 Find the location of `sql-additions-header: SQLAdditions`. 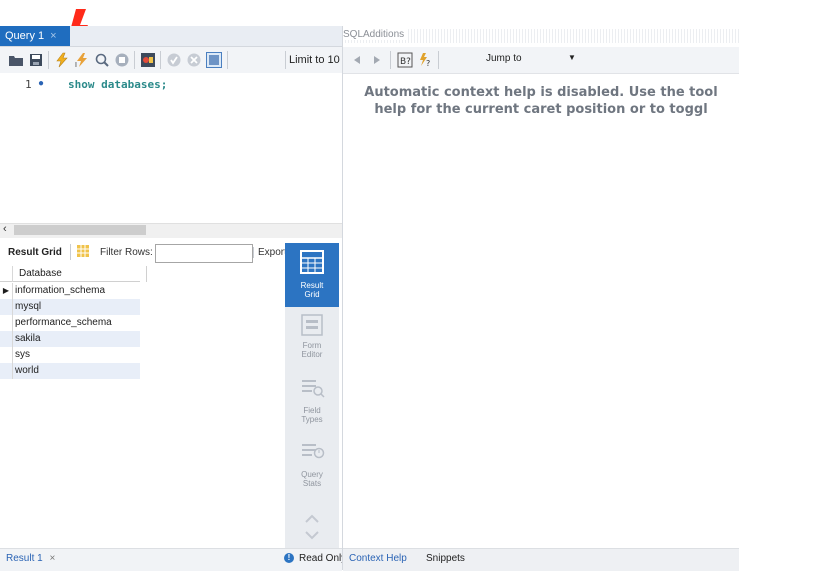

sql-additions-header: SQLAdditions is located at coordinates (541, 36).